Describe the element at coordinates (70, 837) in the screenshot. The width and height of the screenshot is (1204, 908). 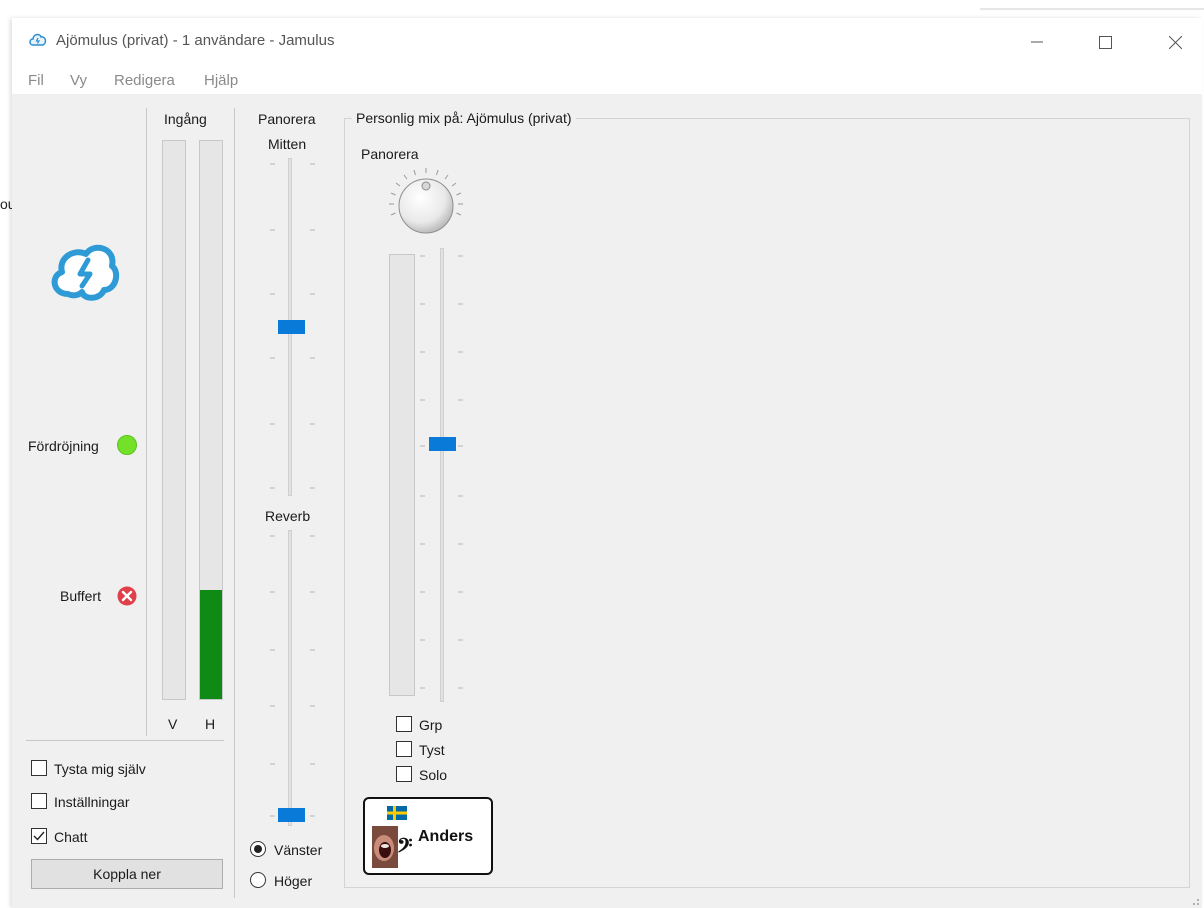
I see `chat-label: Chatt` at that location.